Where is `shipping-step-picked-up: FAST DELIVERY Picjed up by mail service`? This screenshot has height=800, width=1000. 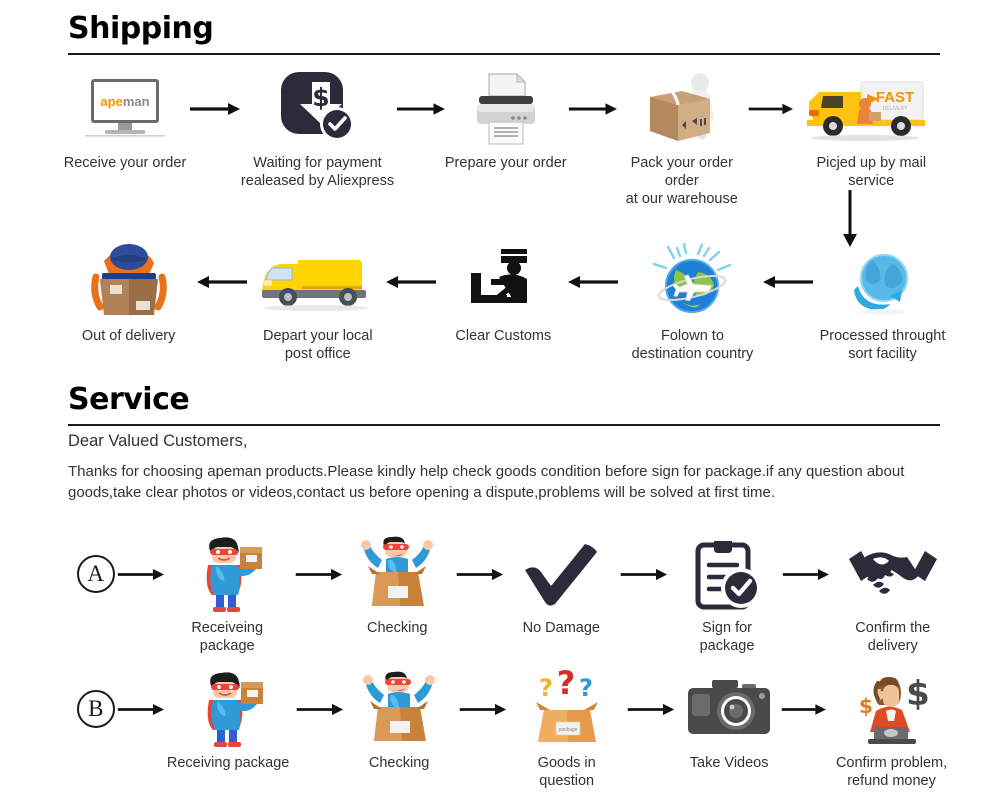
shipping-step-picked-up: FAST DELIVERY Picjed up by mail service is located at coordinates (872, 130).